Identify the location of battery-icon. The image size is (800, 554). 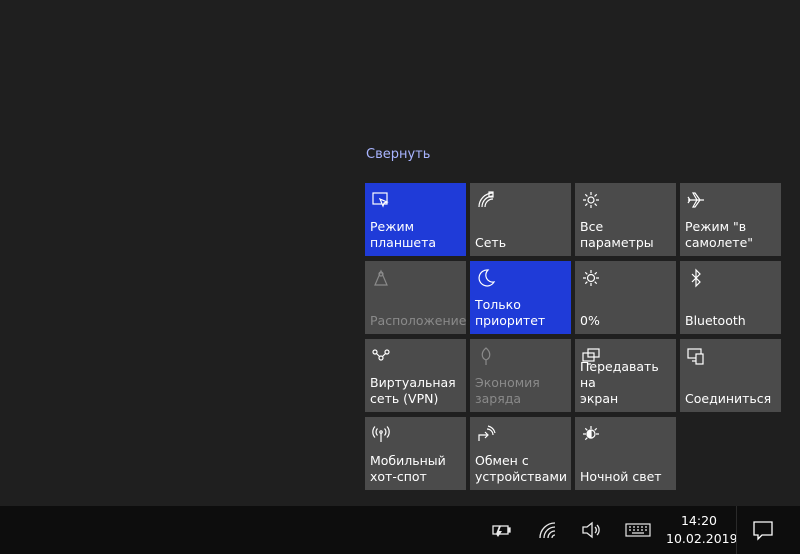
(501, 530).